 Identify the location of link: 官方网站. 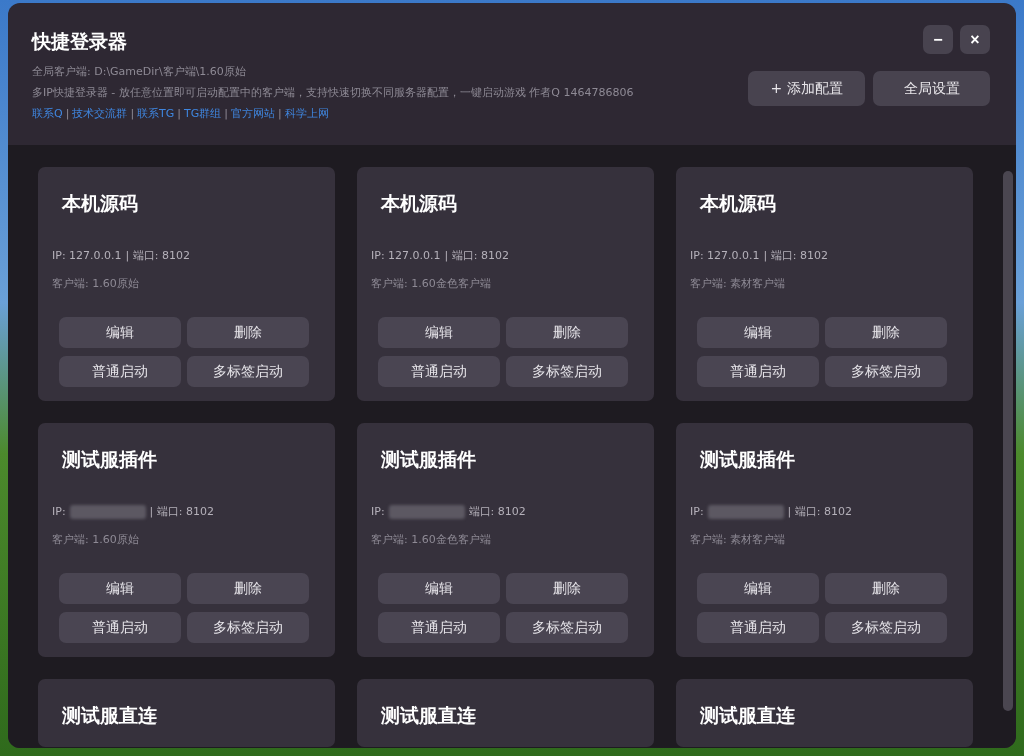
(253, 113).